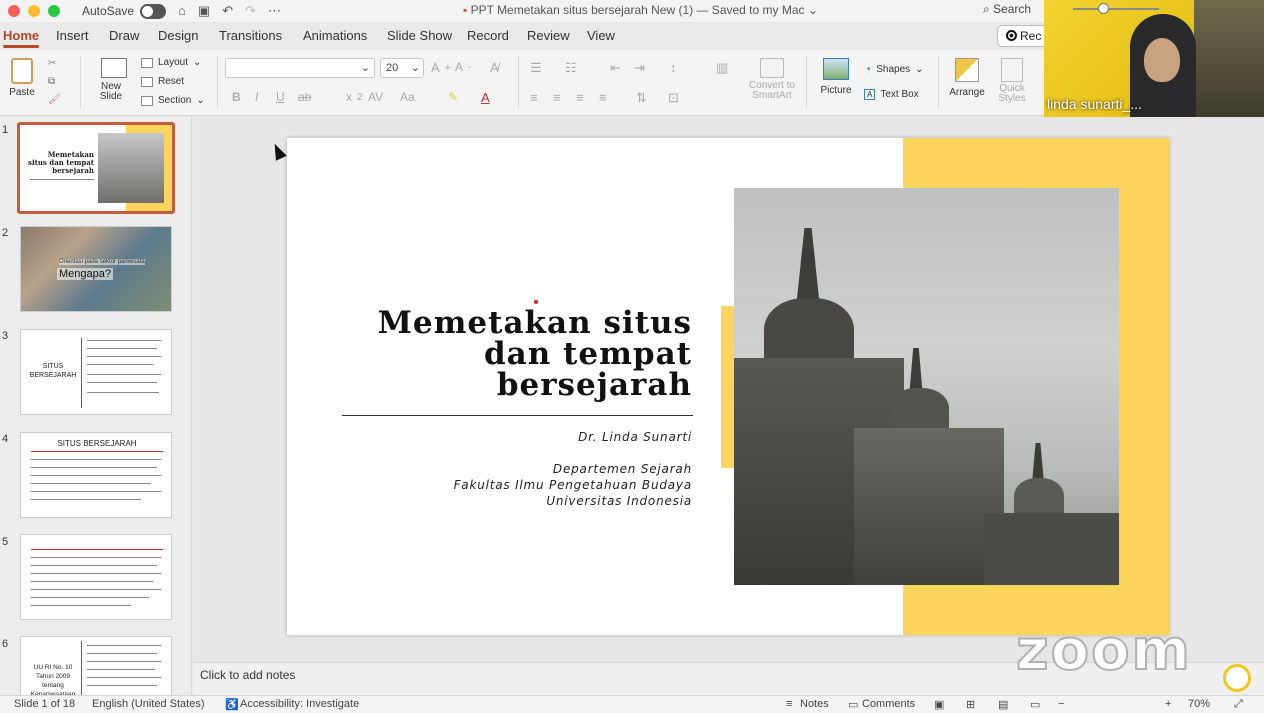  Describe the element at coordinates (639, 68) in the screenshot. I see `increase-indent-icon: ⇥` at that location.